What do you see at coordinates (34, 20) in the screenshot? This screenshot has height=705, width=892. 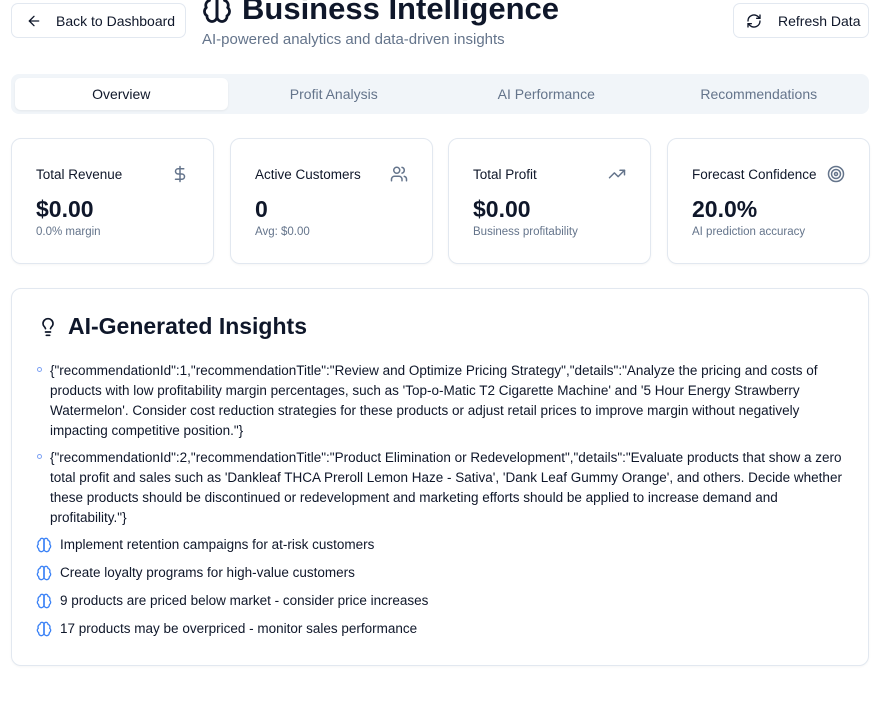 I see `arrow-left-icon` at bounding box center [34, 20].